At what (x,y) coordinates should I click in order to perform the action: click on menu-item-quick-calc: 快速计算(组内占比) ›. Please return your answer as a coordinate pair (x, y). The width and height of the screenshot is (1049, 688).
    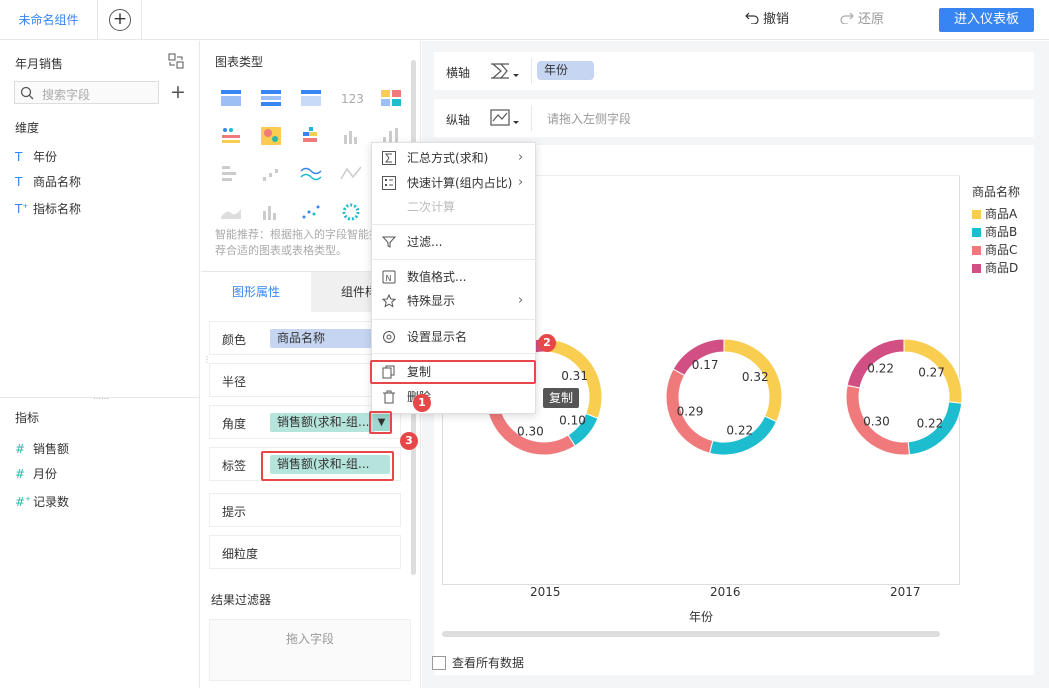
    Looking at the image, I should click on (454, 183).